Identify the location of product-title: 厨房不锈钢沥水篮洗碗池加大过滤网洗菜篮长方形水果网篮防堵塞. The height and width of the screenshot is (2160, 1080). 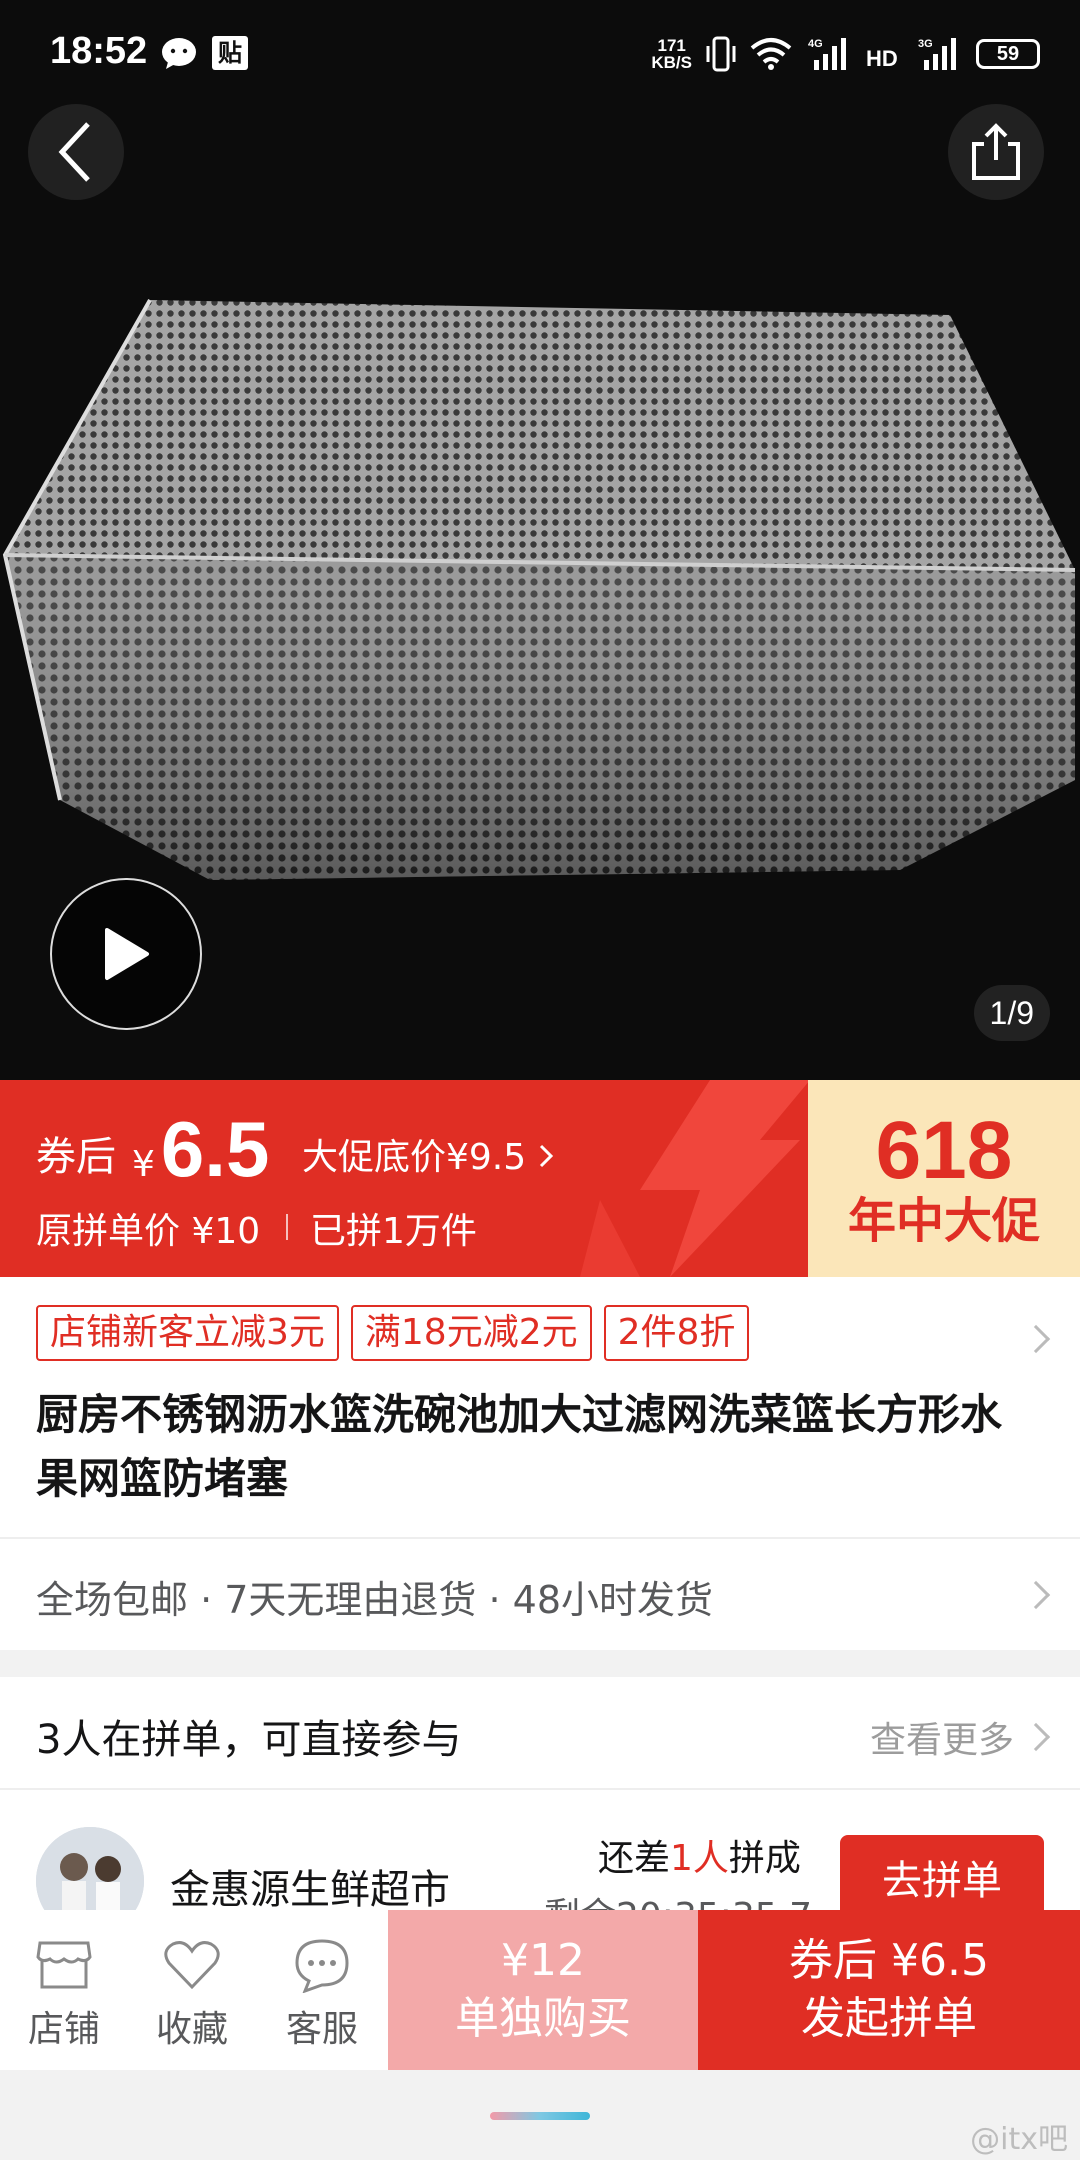
(519, 1446).